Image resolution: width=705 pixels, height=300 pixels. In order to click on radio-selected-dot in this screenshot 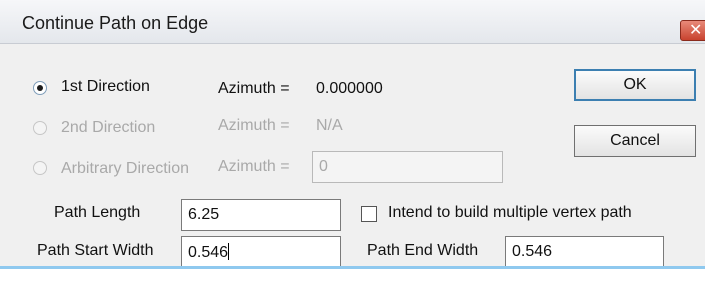, I will do `click(40, 88)`.